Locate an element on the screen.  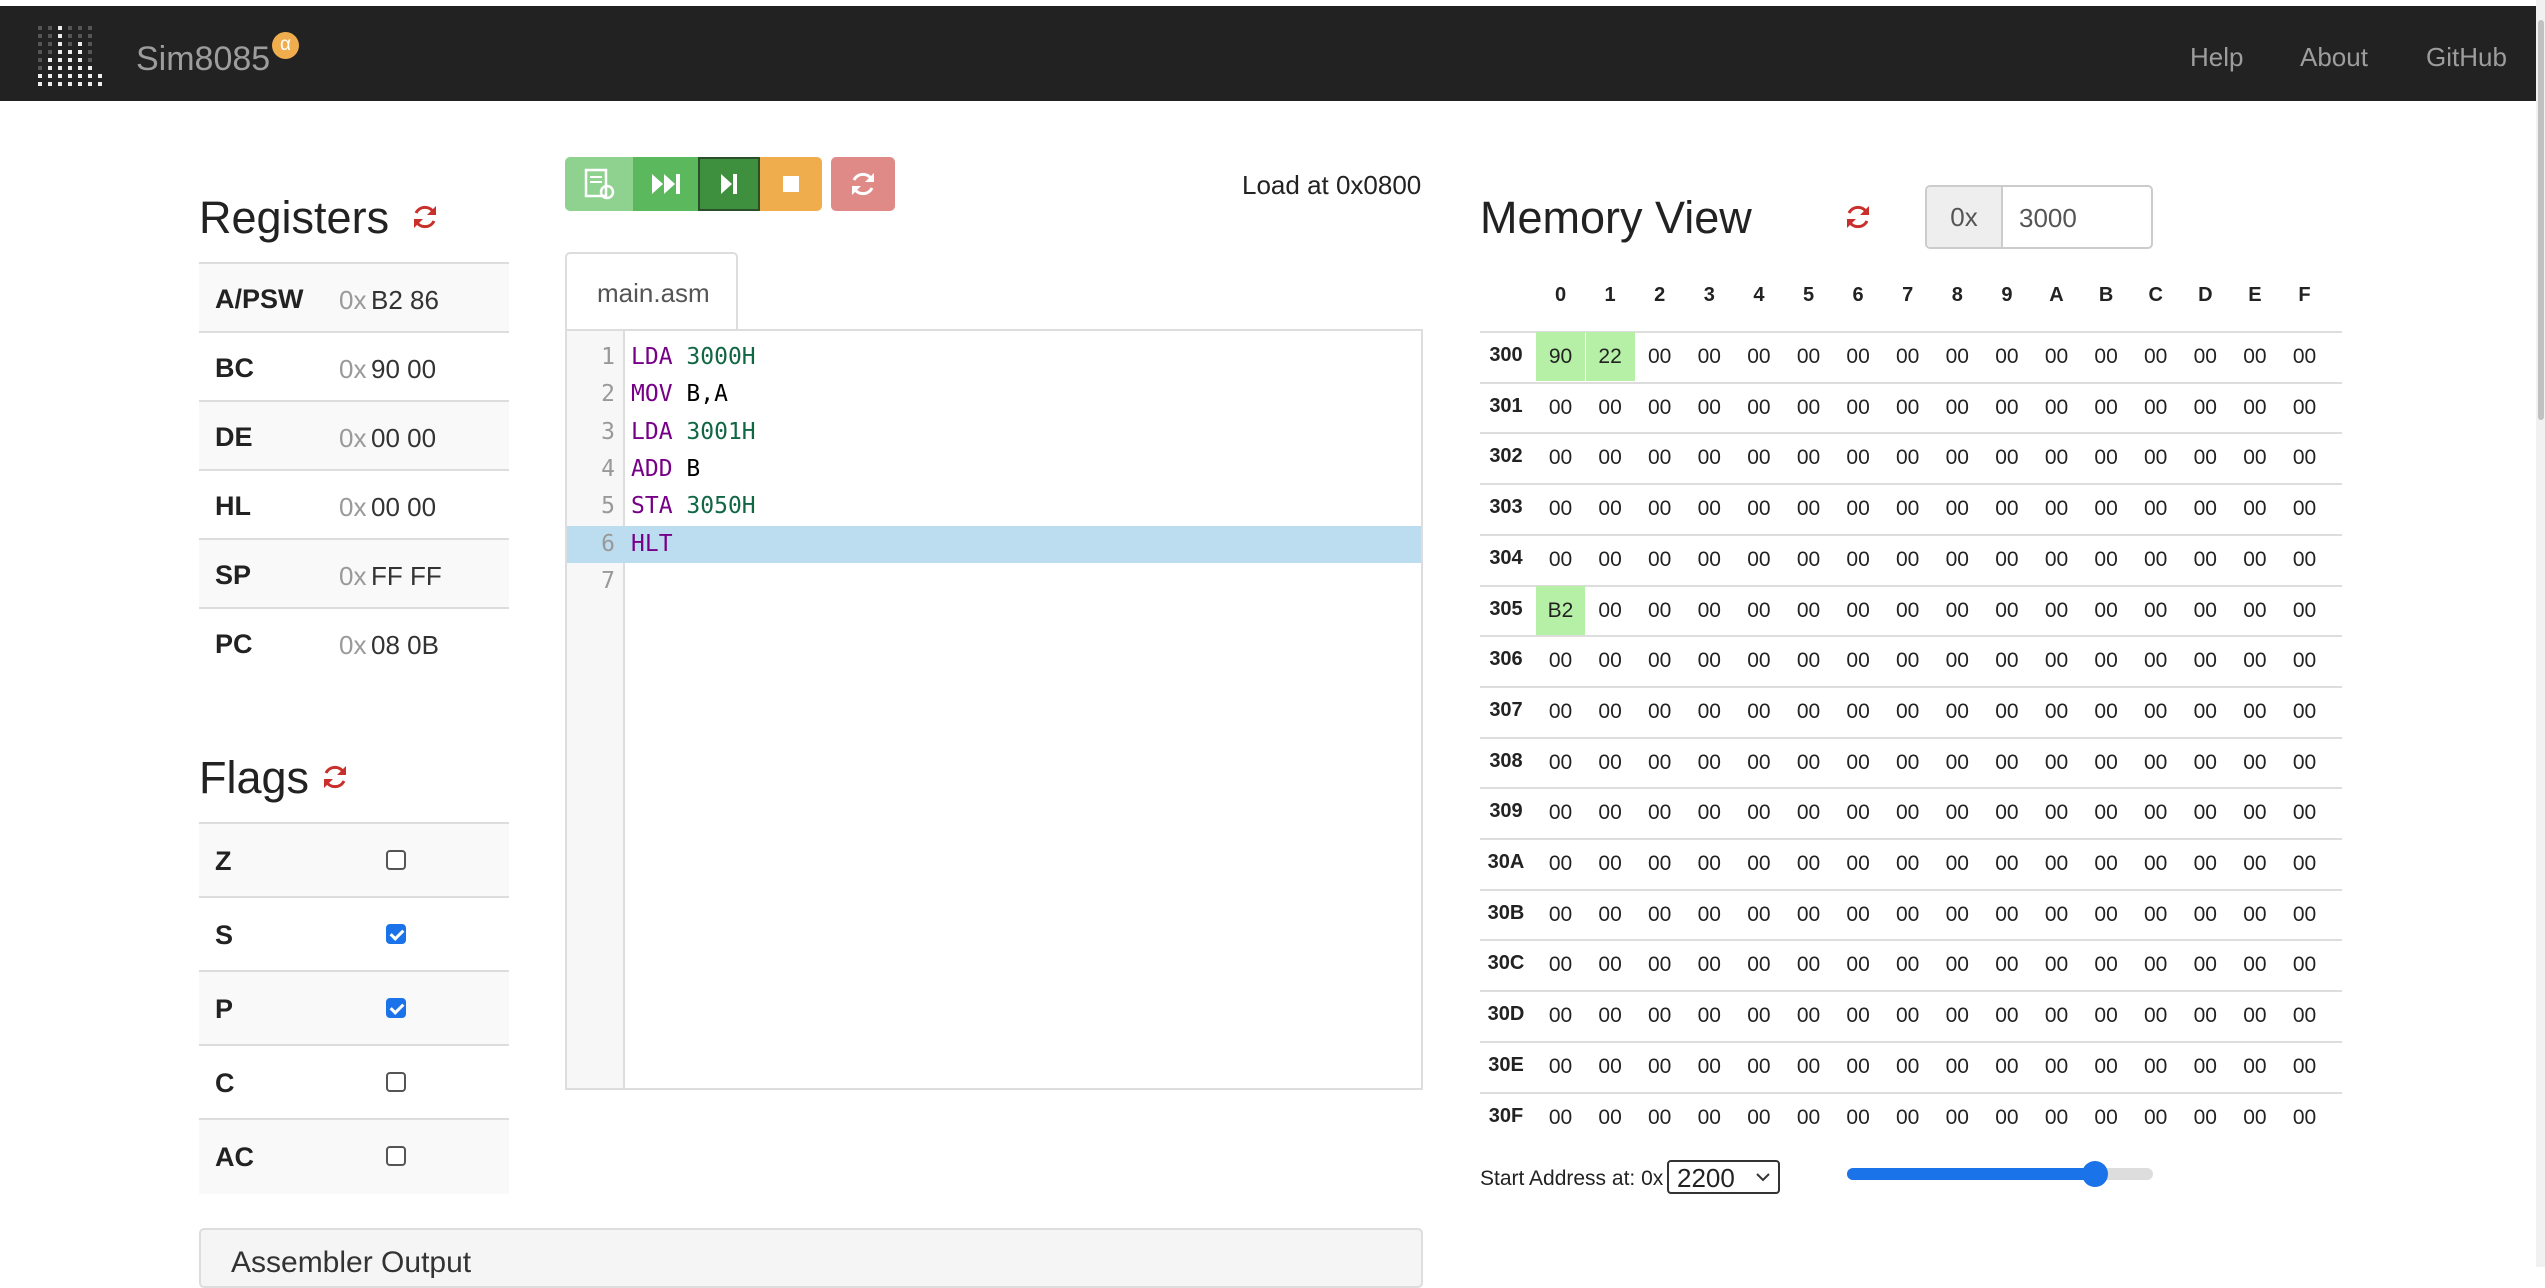
flag-checkbox-p is located at coordinates (396, 1008).